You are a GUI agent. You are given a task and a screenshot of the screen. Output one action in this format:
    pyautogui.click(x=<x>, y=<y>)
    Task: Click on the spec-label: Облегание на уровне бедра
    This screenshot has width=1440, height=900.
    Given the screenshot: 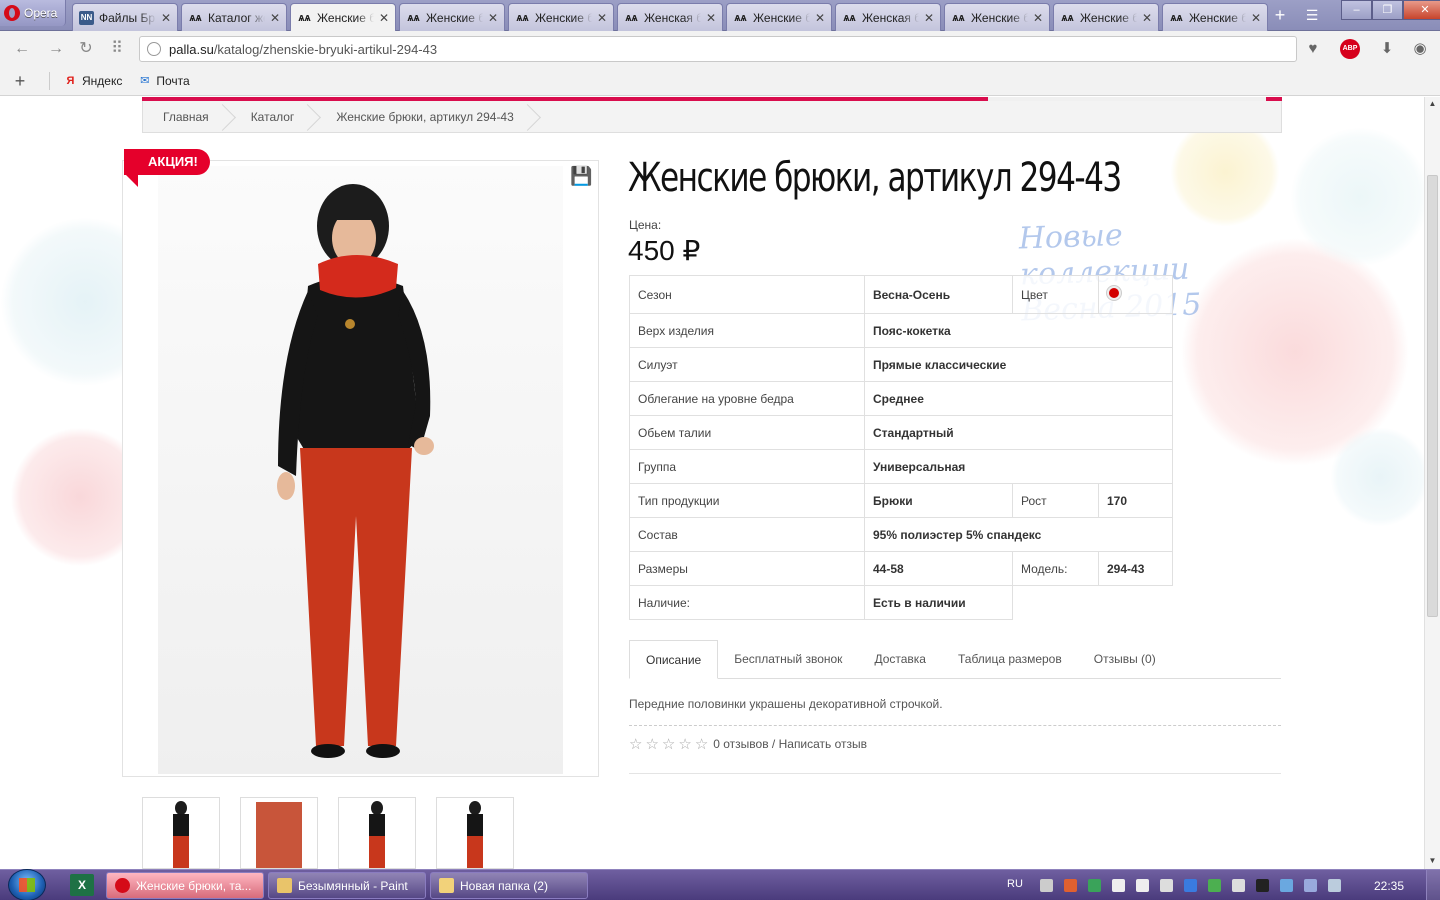 What is the action you would take?
    pyautogui.click(x=747, y=398)
    